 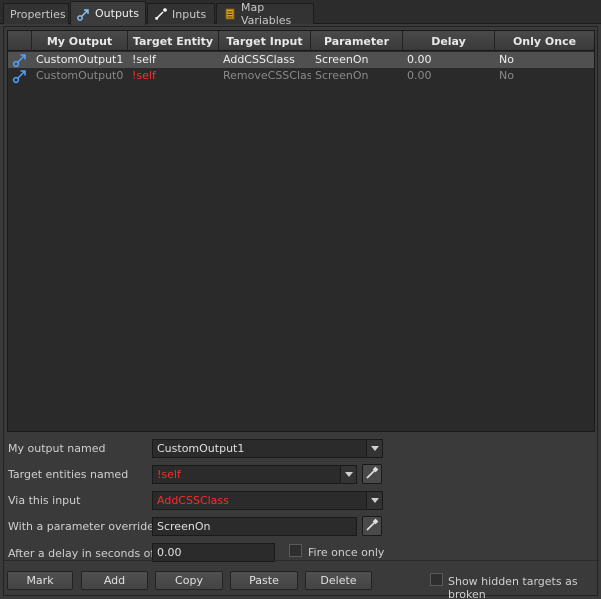 What do you see at coordinates (267, 448) in the screenshot?
I see `output-name-combo: CustomOutput1` at bounding box center [267, 448].